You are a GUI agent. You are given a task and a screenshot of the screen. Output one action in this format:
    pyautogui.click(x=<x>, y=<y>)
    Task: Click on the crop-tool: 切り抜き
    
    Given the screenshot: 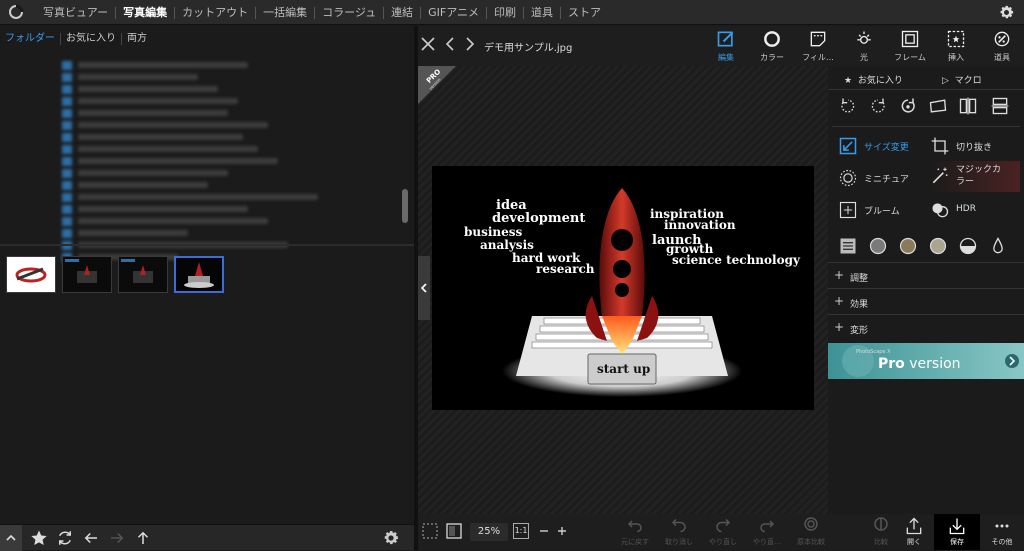 What is the action you would take?
    pyautogui.click(x=975, y=146)
    